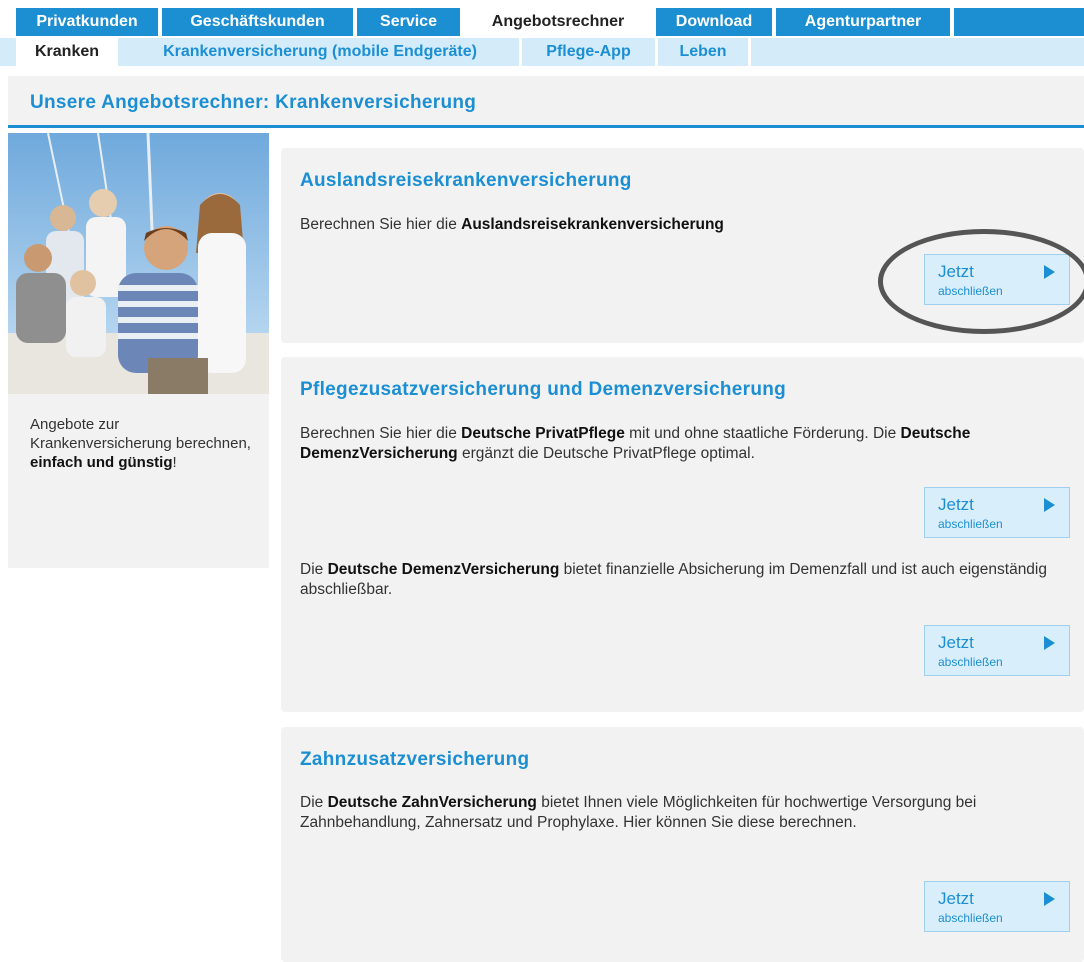 Image resolution: width=1084 pixels, height=962 pixels. I want to click on text-bold: Deutsche PrivatPflege, so click(543, 433).